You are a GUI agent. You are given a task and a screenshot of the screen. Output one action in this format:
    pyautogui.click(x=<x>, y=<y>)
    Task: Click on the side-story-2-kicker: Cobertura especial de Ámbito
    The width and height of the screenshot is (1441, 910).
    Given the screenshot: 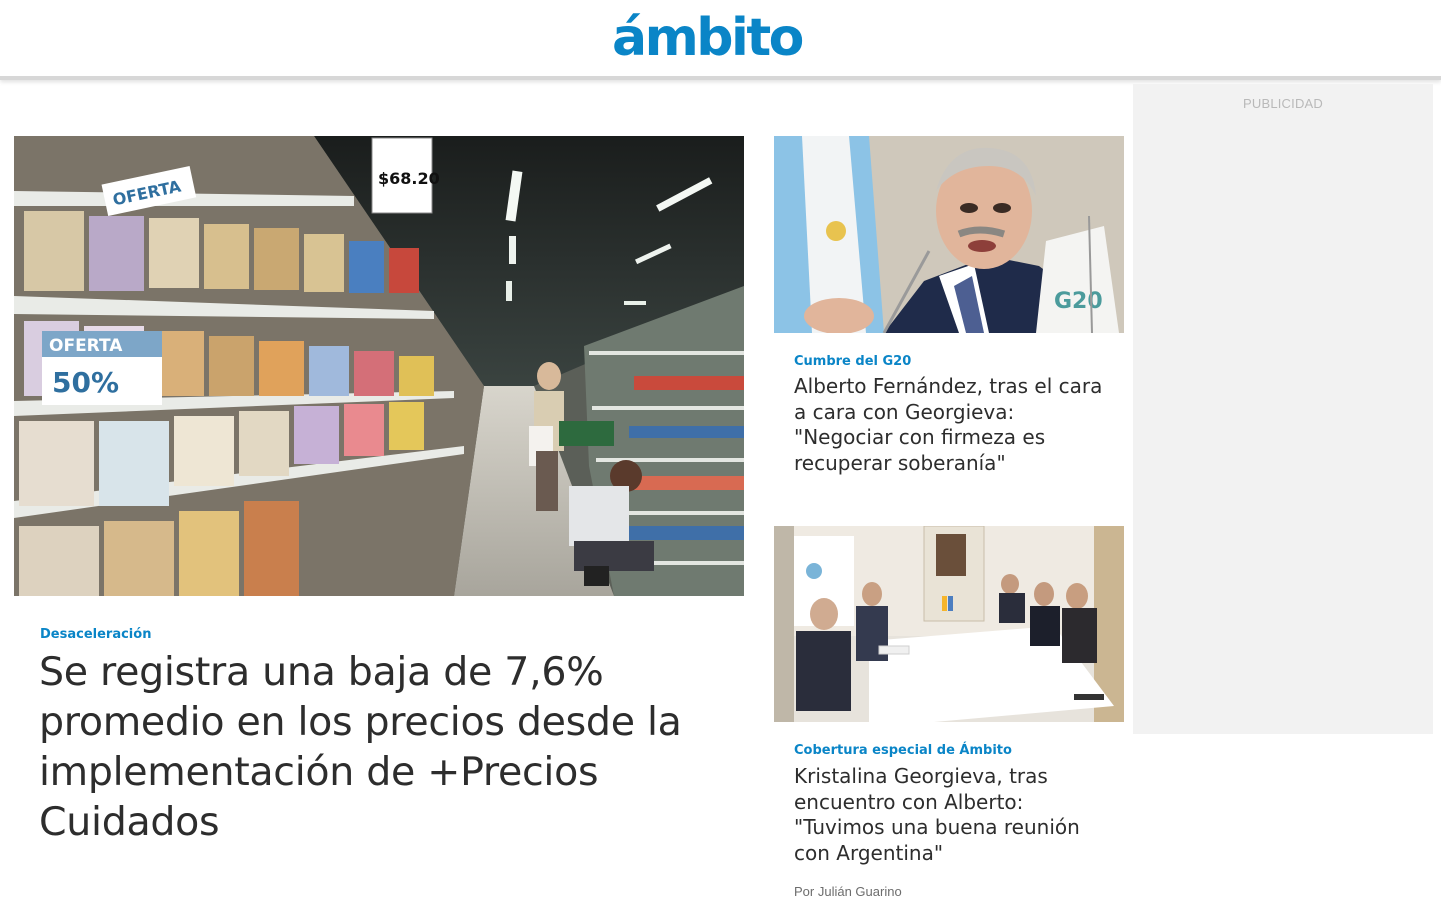 What is the action you would take?
    pyautogui.click(x=903, y=750)
    